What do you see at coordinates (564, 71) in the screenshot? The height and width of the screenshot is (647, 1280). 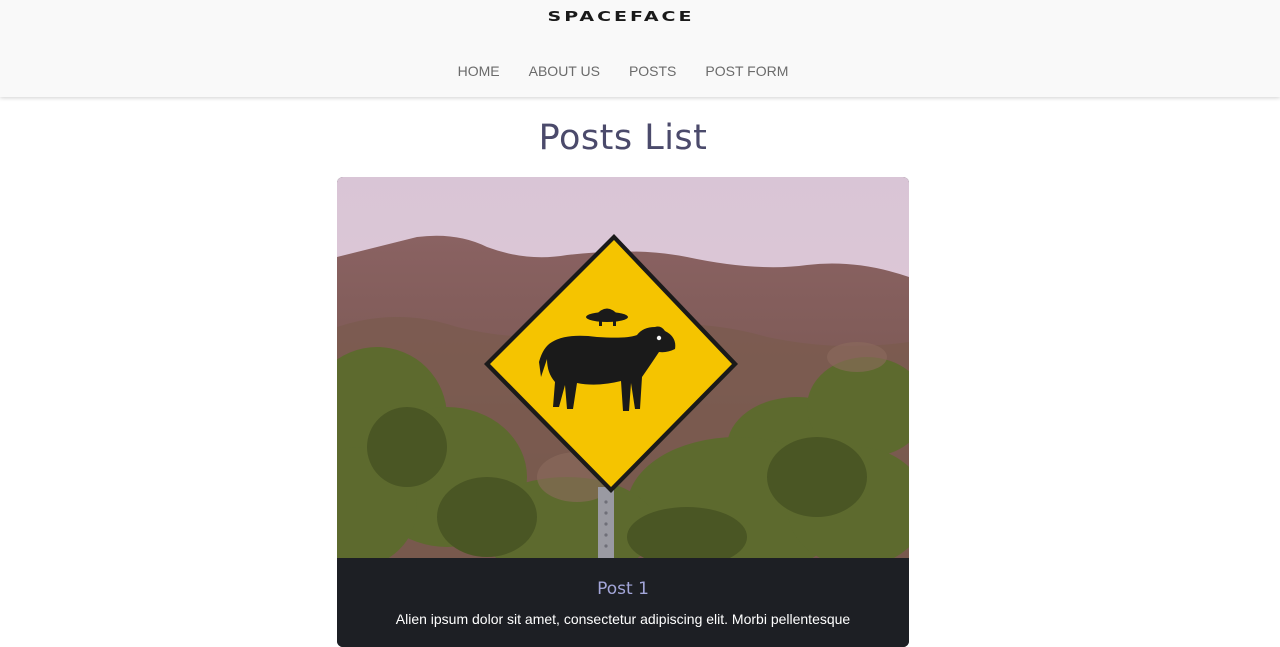 I see `nav-item-about-us: ABOUT US` at bounding box center [564, 71].